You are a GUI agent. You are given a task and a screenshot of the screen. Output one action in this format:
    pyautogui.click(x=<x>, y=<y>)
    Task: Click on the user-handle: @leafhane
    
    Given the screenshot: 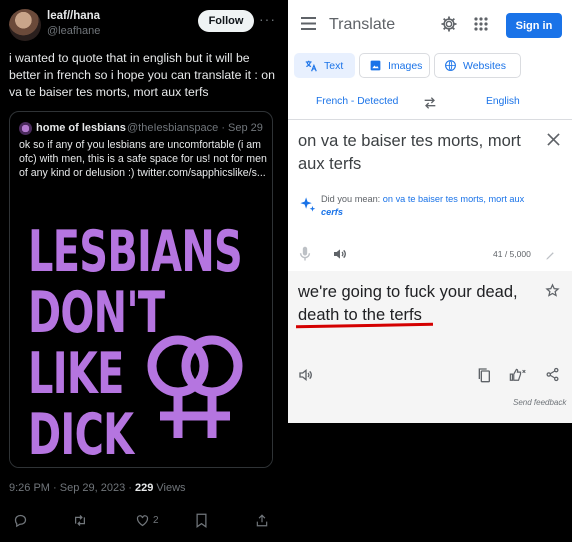 What is the action you would take?
    pyautogui.click(x=73, y=31)
    